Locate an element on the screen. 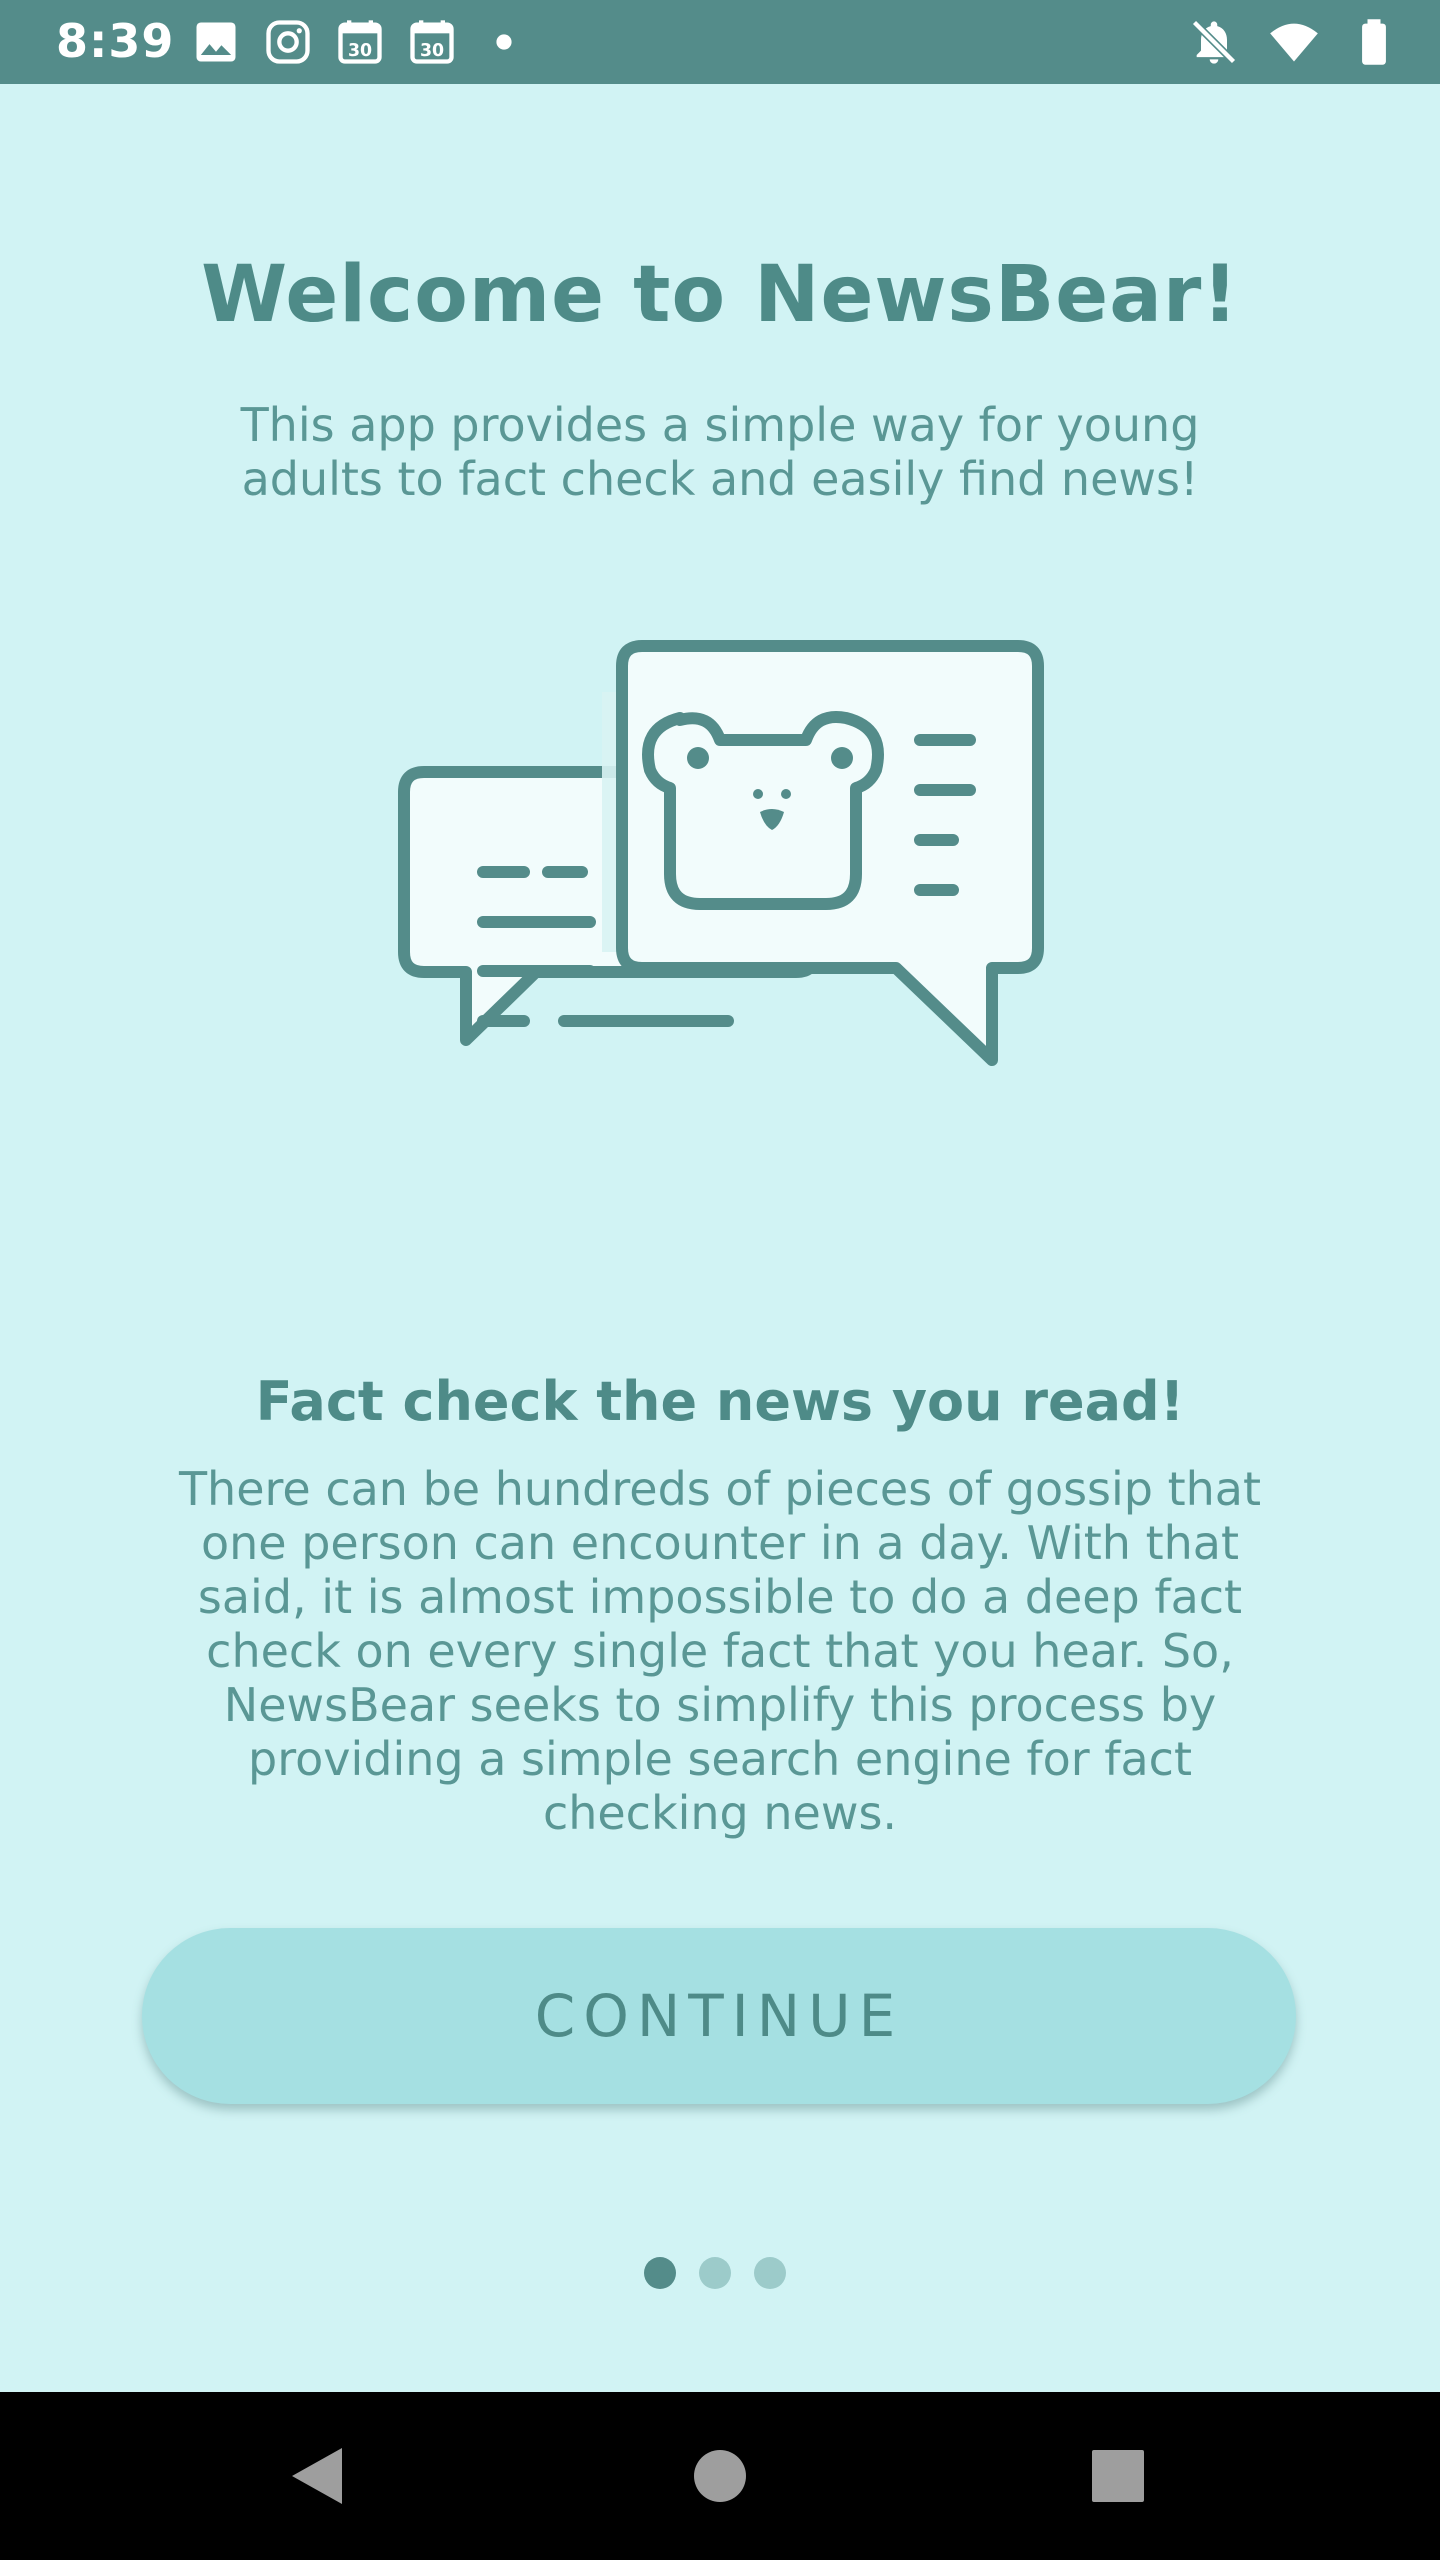  page-indicator is located at coordinates (715, 2273).